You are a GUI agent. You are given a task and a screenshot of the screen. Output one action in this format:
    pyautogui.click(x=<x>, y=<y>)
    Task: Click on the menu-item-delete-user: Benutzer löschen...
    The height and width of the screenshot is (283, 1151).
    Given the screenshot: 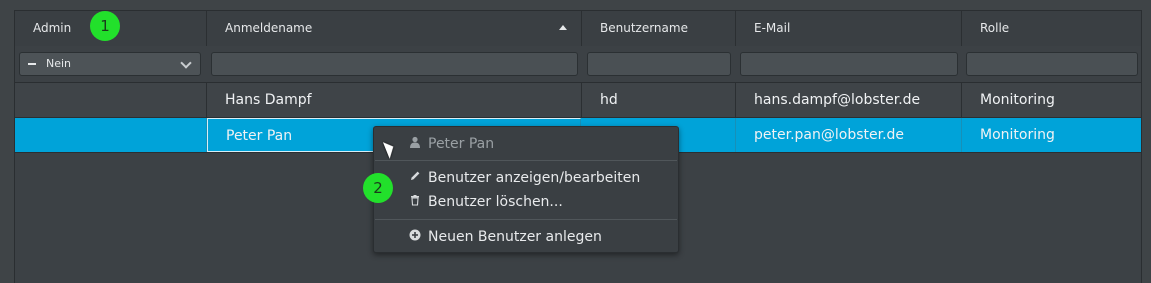 What is the action you would take?
    pyautogui.click(x=526, y=202)
    